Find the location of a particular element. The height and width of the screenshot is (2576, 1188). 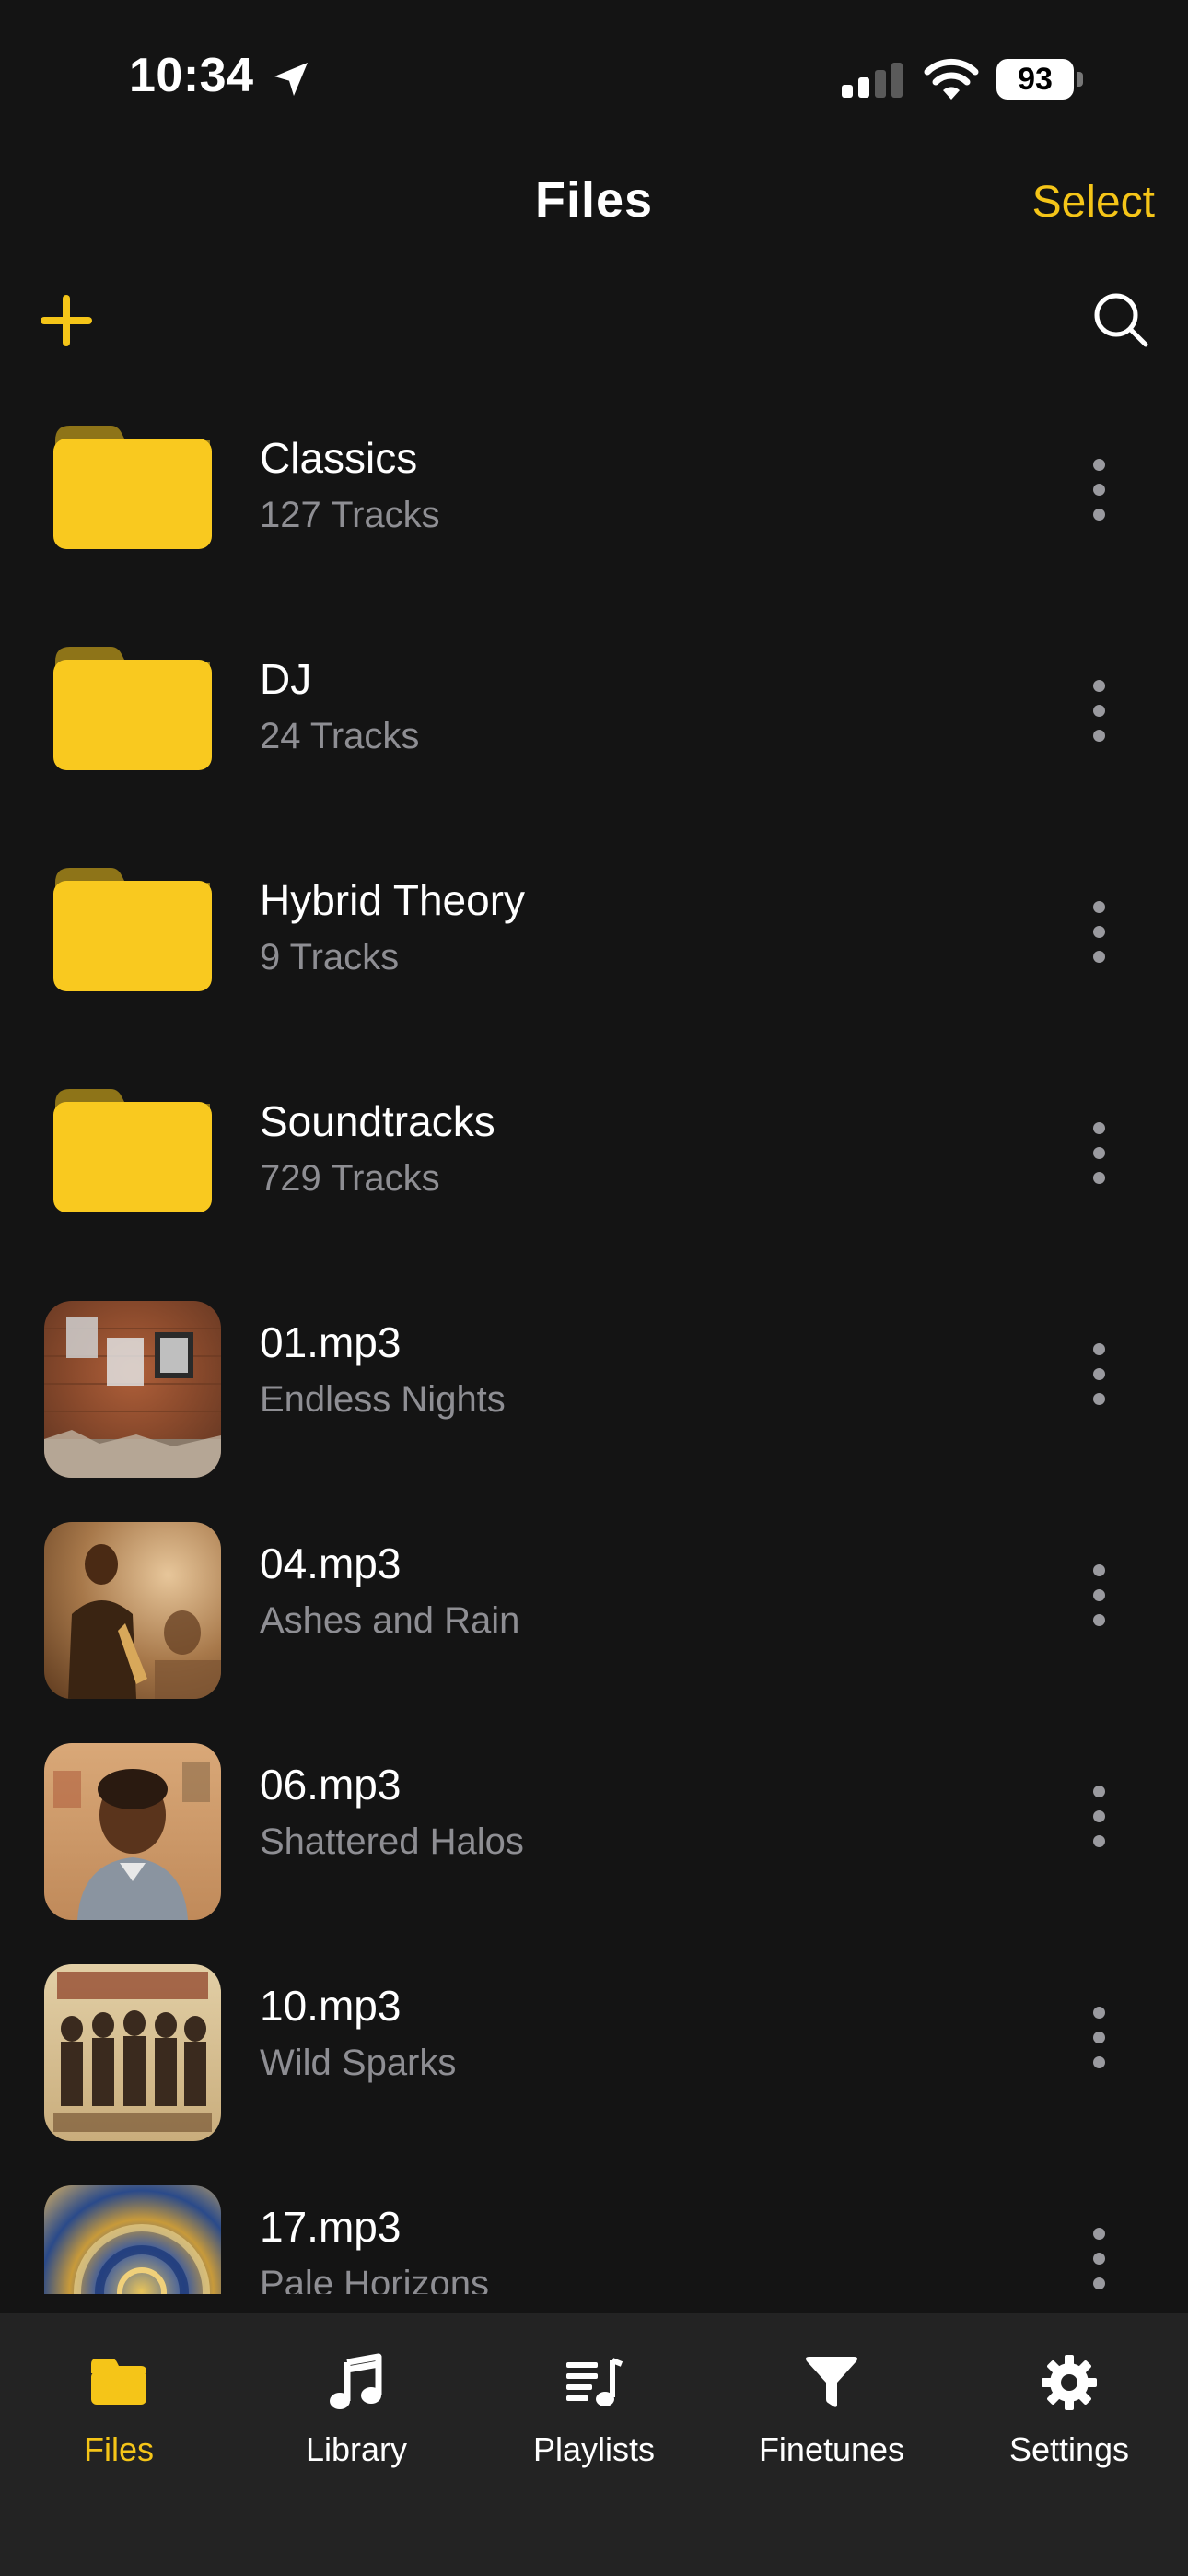

music-note-icon is located at coordinates (356, 2381).